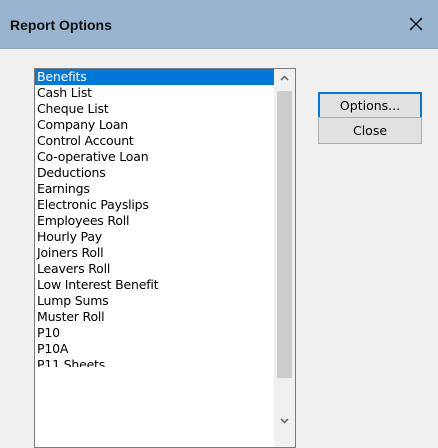 Image resolution: width=438 pixels, height=448 pixels. I want to click on close-icon, so click(416, 24).